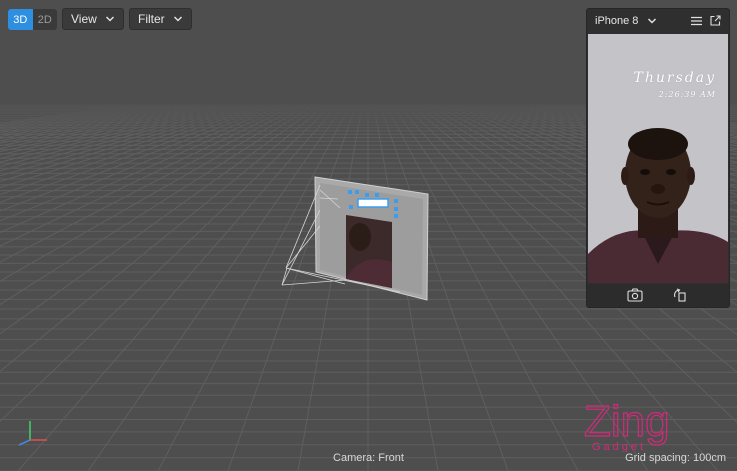  What do you see at coordinates (658, 21) in the screenshot?
I see `device-preview-header: iPhone 8` at bounding box center [658, 21].